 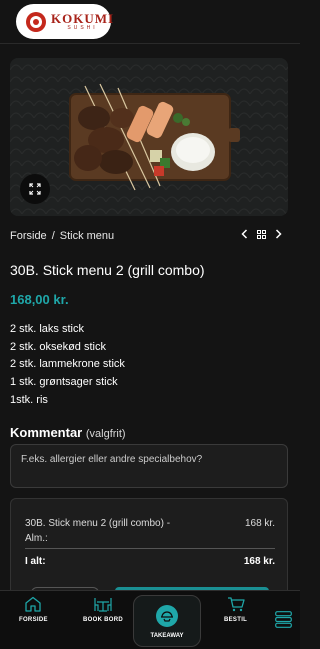 I want to click on nav-item-forside: FORSIDE, so click(x=33, y=609).